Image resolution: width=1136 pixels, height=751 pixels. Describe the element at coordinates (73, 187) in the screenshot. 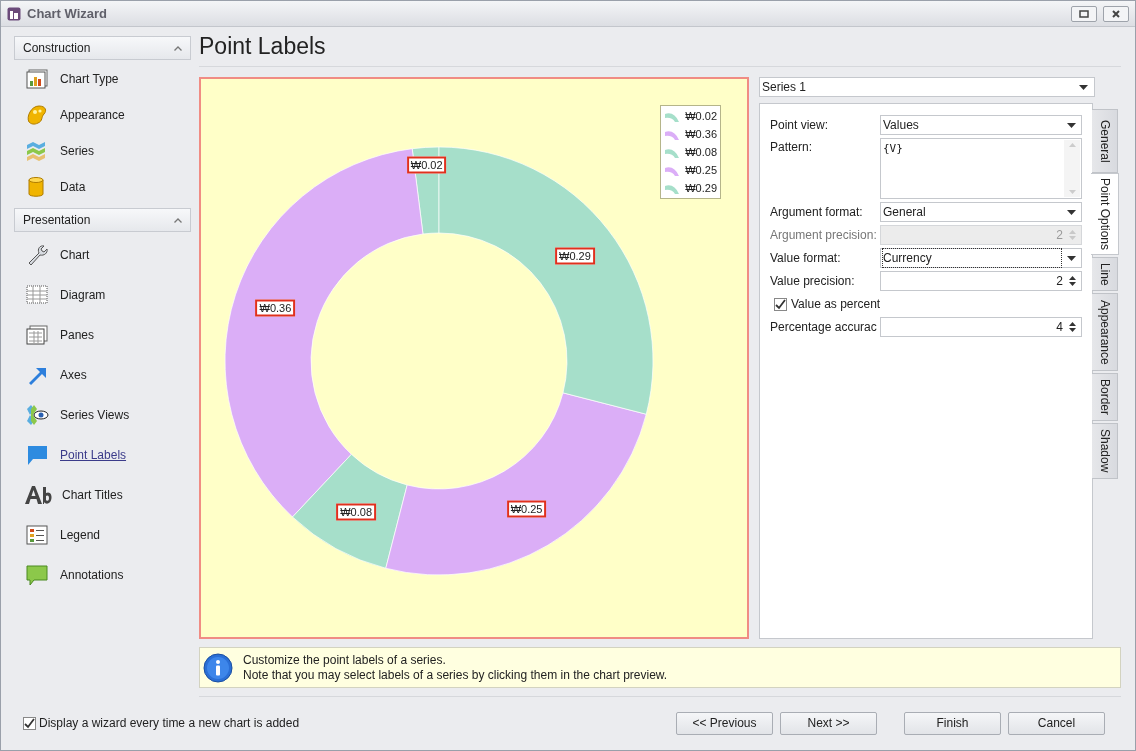

I see `nav-item: Data` at that location.